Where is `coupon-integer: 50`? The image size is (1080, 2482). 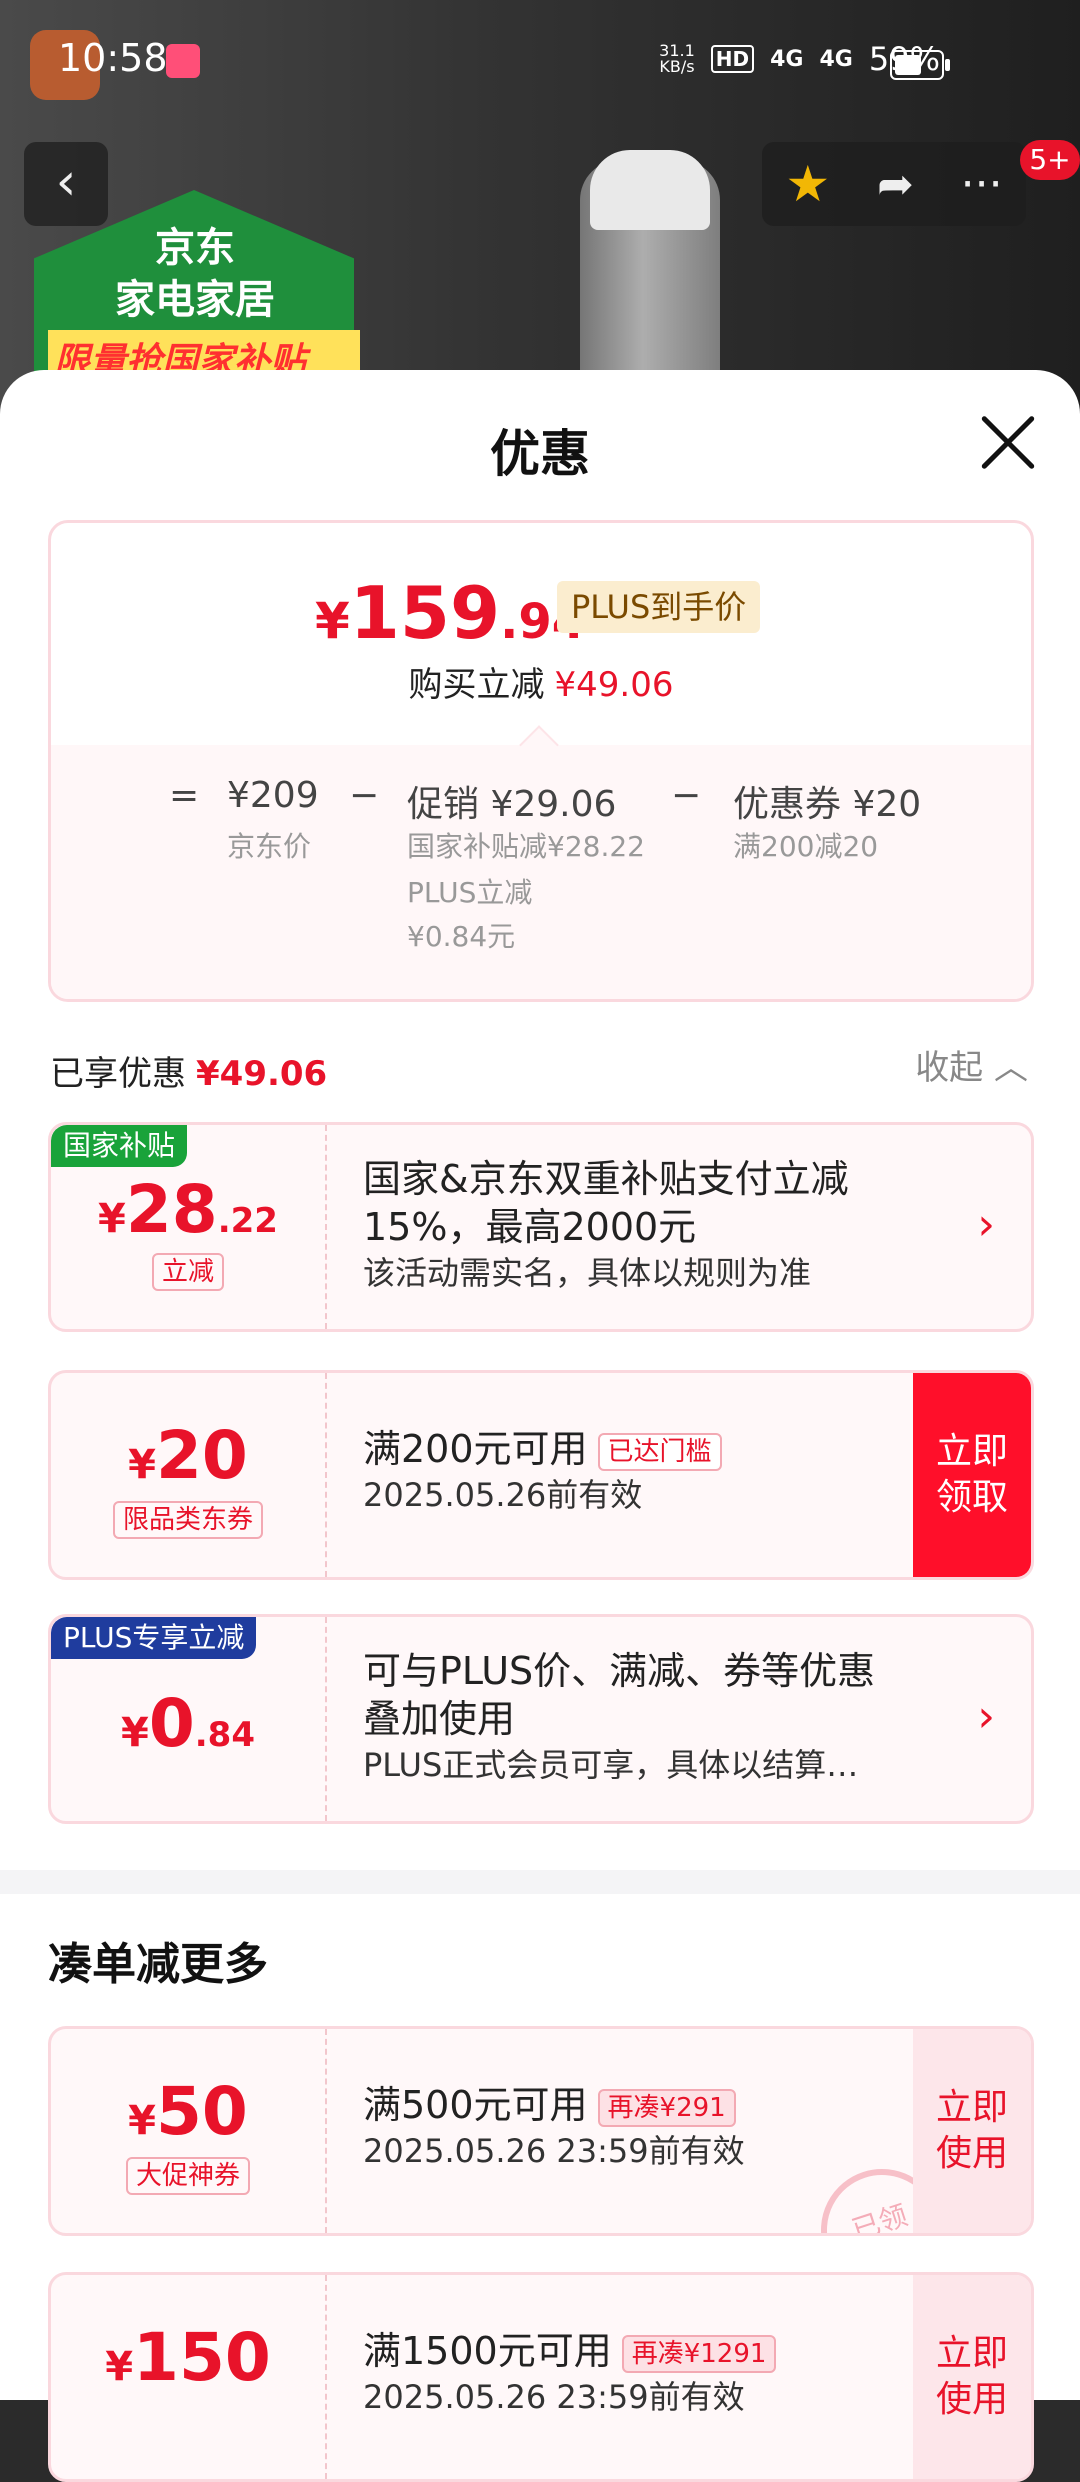 coupon-integer: 50 is located at coordinates (201, 2111).